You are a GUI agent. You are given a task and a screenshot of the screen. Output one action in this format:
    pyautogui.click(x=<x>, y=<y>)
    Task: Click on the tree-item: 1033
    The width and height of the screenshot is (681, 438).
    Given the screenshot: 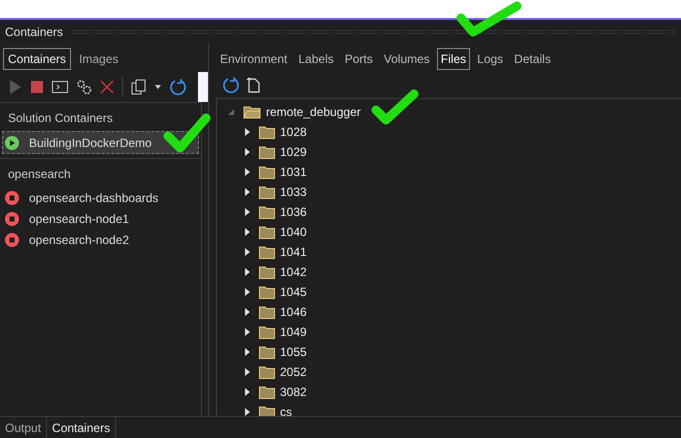 What is the action you would take?
    pyautogui.click(x=449, y=192)
    